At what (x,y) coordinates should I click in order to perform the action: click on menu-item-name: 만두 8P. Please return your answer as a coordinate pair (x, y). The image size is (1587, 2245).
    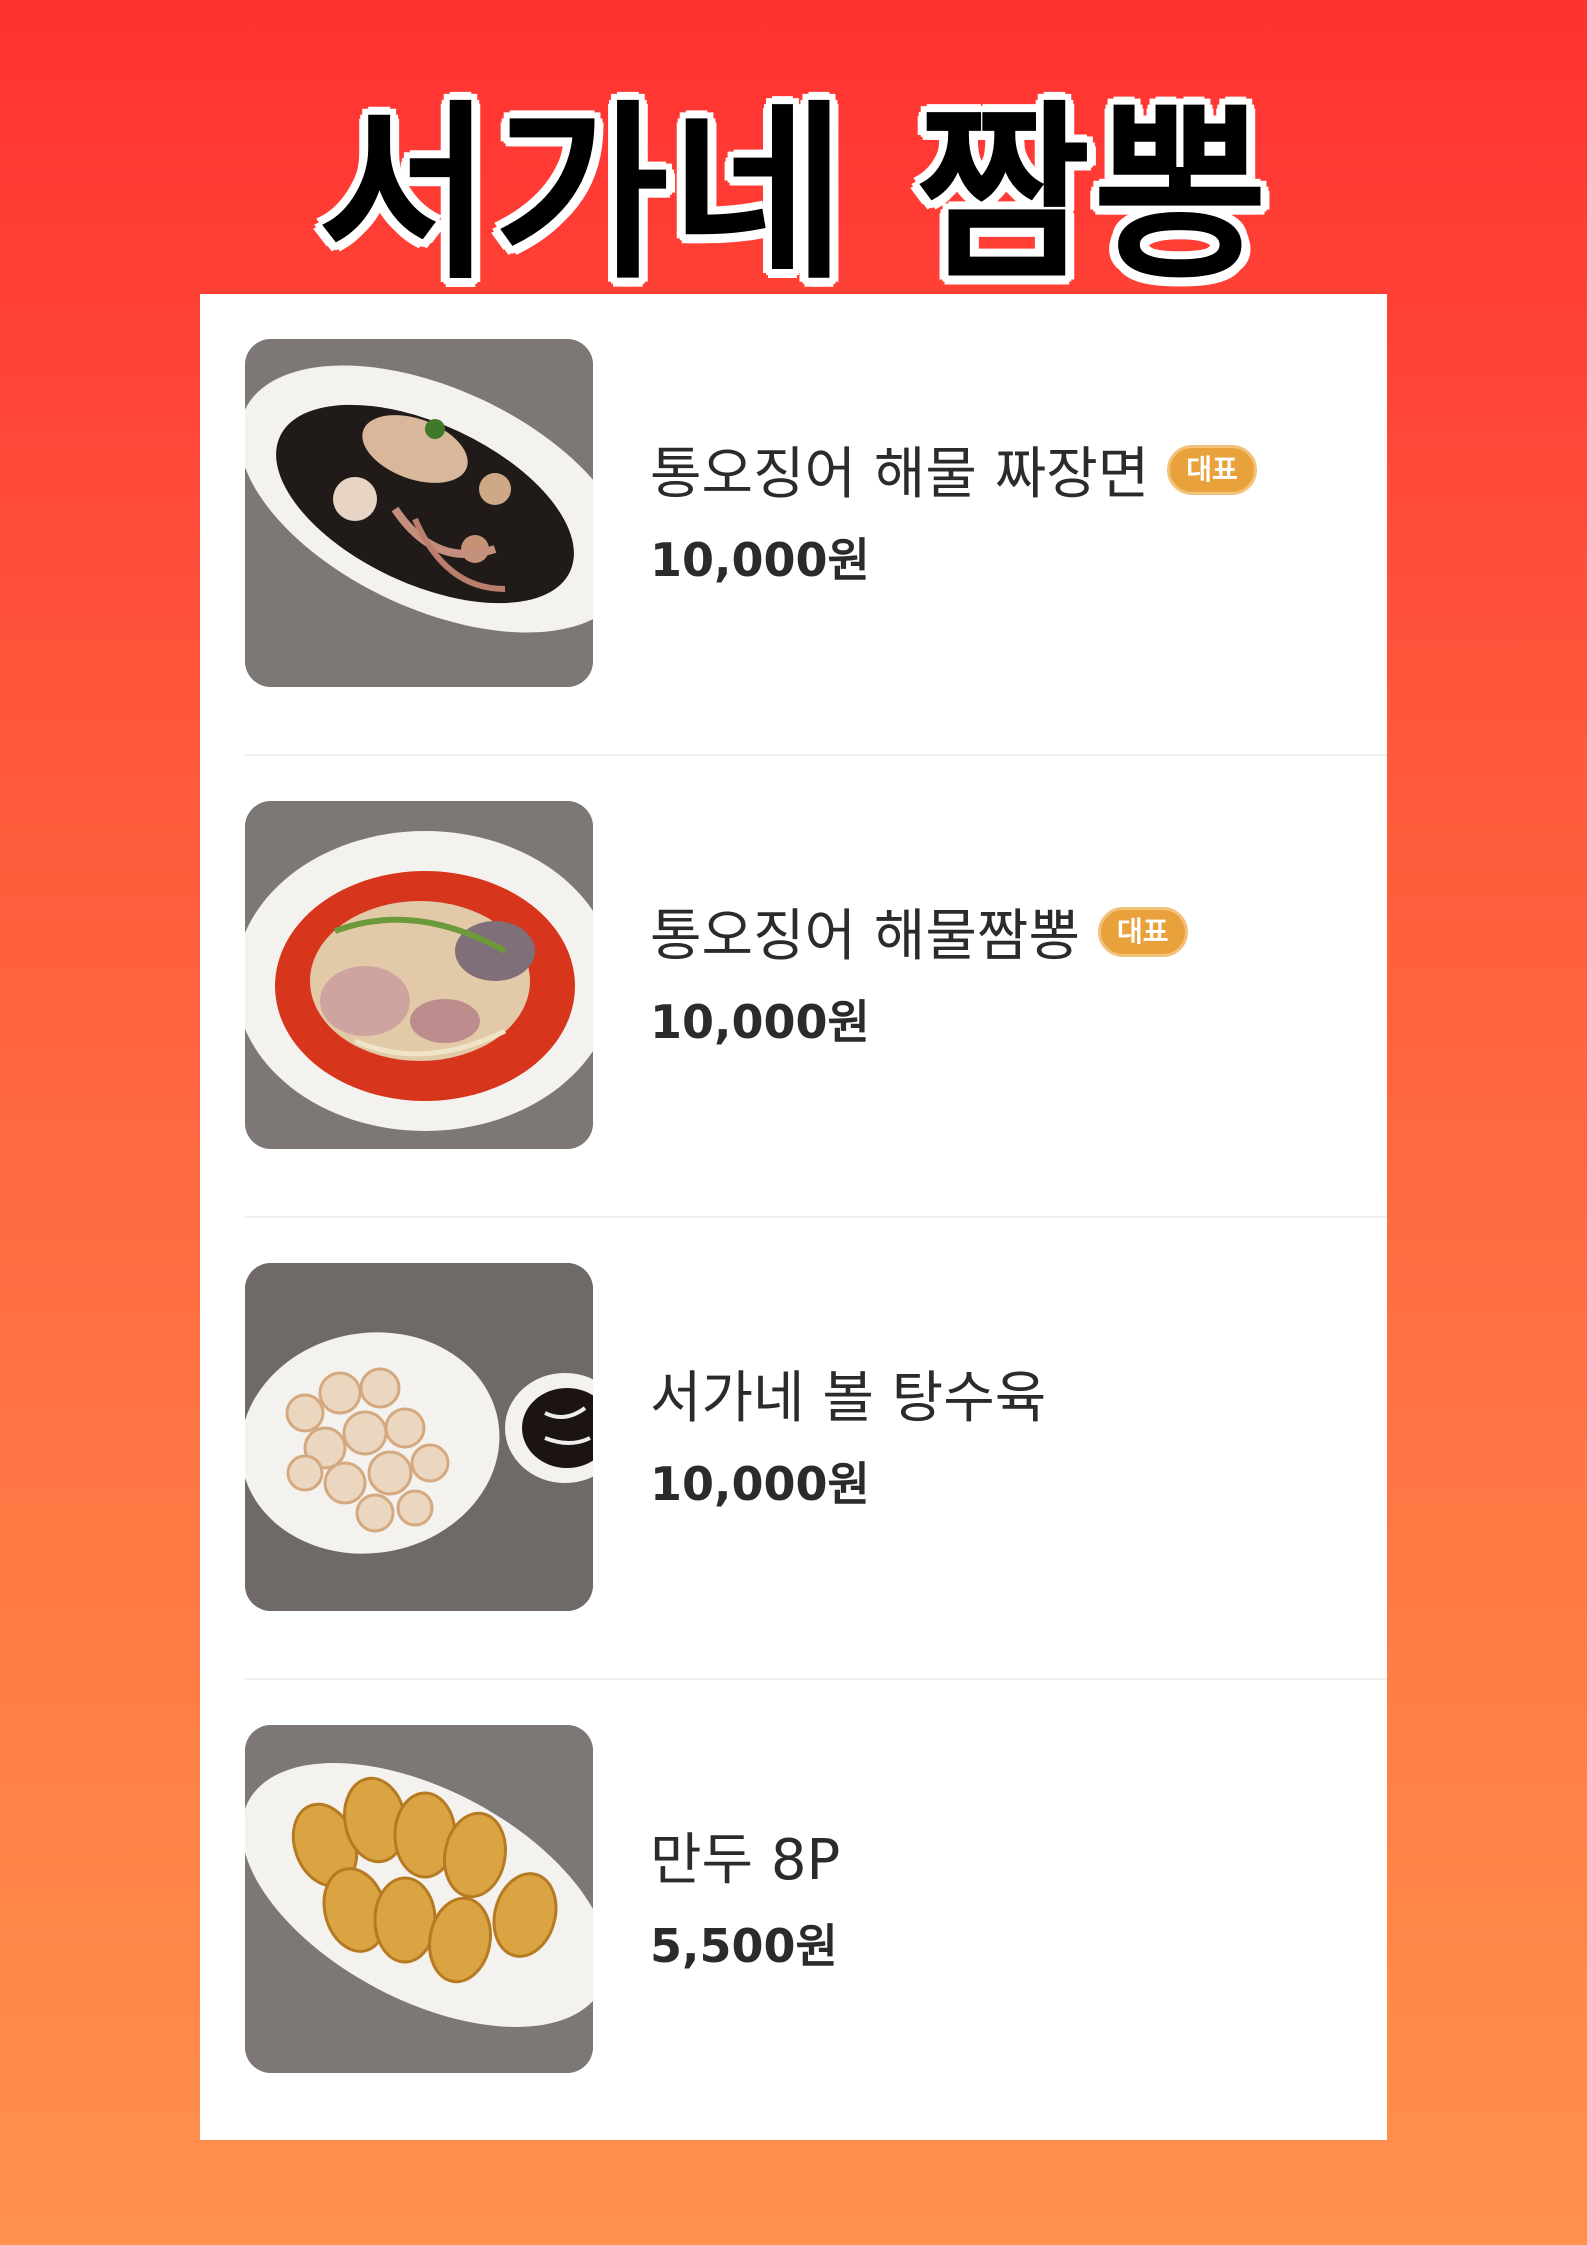
    Looking at the image, I should click on (745, 1860).